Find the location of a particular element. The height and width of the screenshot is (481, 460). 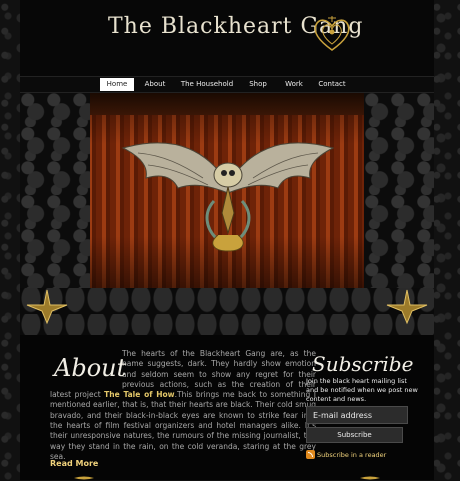

nav-work: Work is located at coordinates (294, 84).